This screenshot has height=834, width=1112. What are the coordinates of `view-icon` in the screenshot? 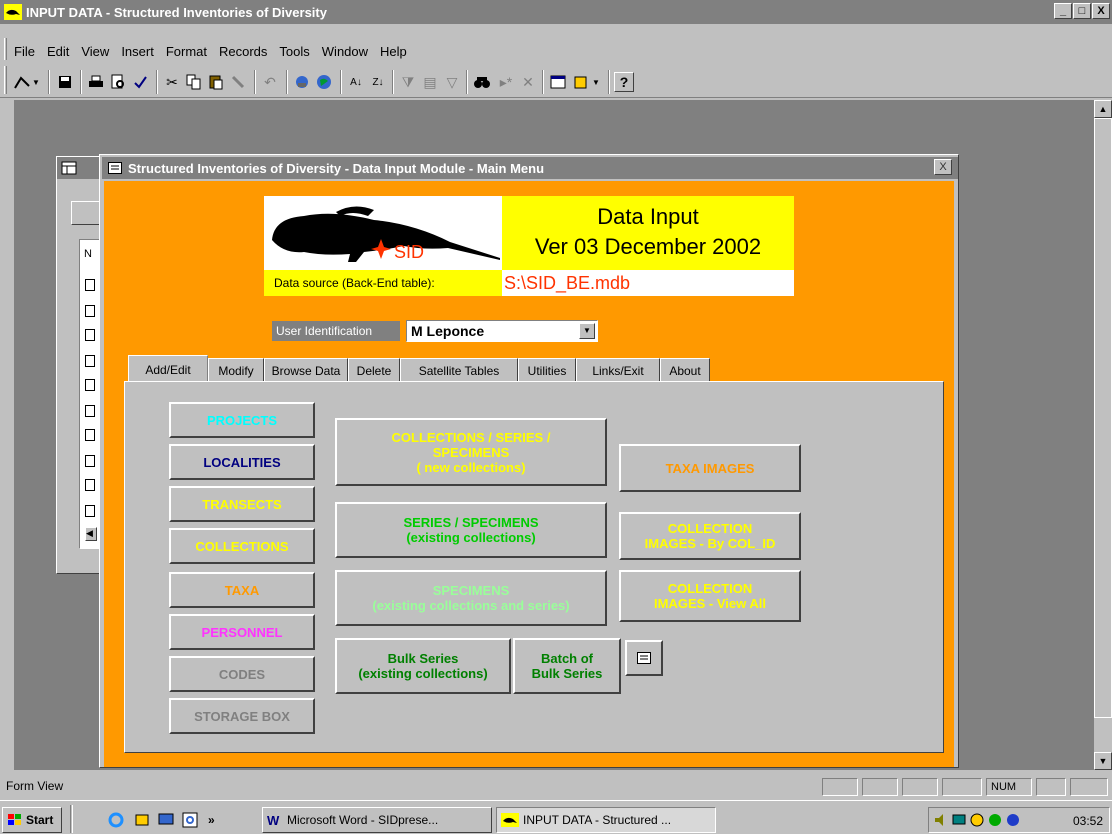 It's located at (22, 82).